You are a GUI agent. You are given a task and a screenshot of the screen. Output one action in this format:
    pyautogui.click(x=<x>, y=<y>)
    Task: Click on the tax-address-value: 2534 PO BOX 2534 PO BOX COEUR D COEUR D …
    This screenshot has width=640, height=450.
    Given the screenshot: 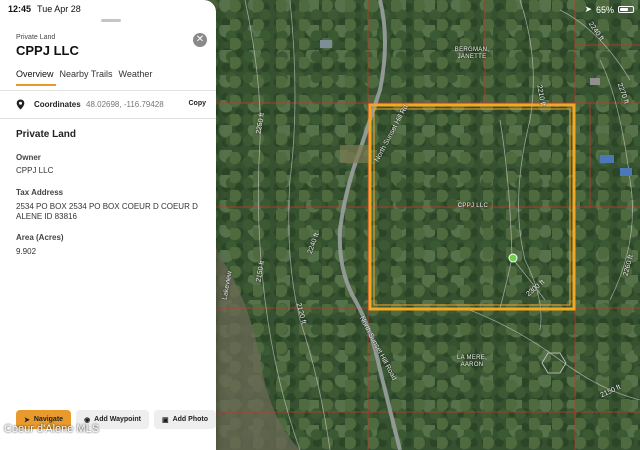 What is the action you would take?
    pyautogui.click(x=107, y=211)
    